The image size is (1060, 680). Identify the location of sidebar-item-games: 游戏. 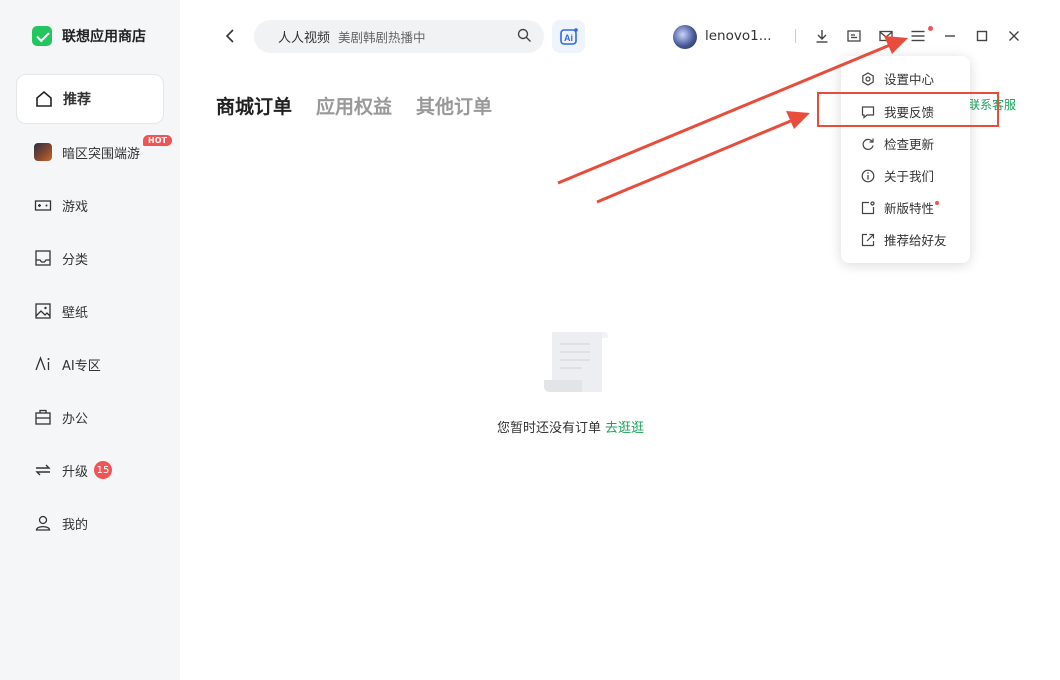
(90, 205).